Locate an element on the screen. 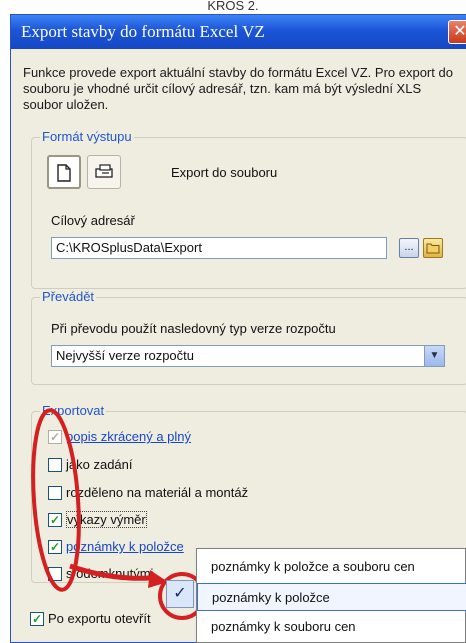  converter-group-legend: Převádět is located at coordinates (68, 296).